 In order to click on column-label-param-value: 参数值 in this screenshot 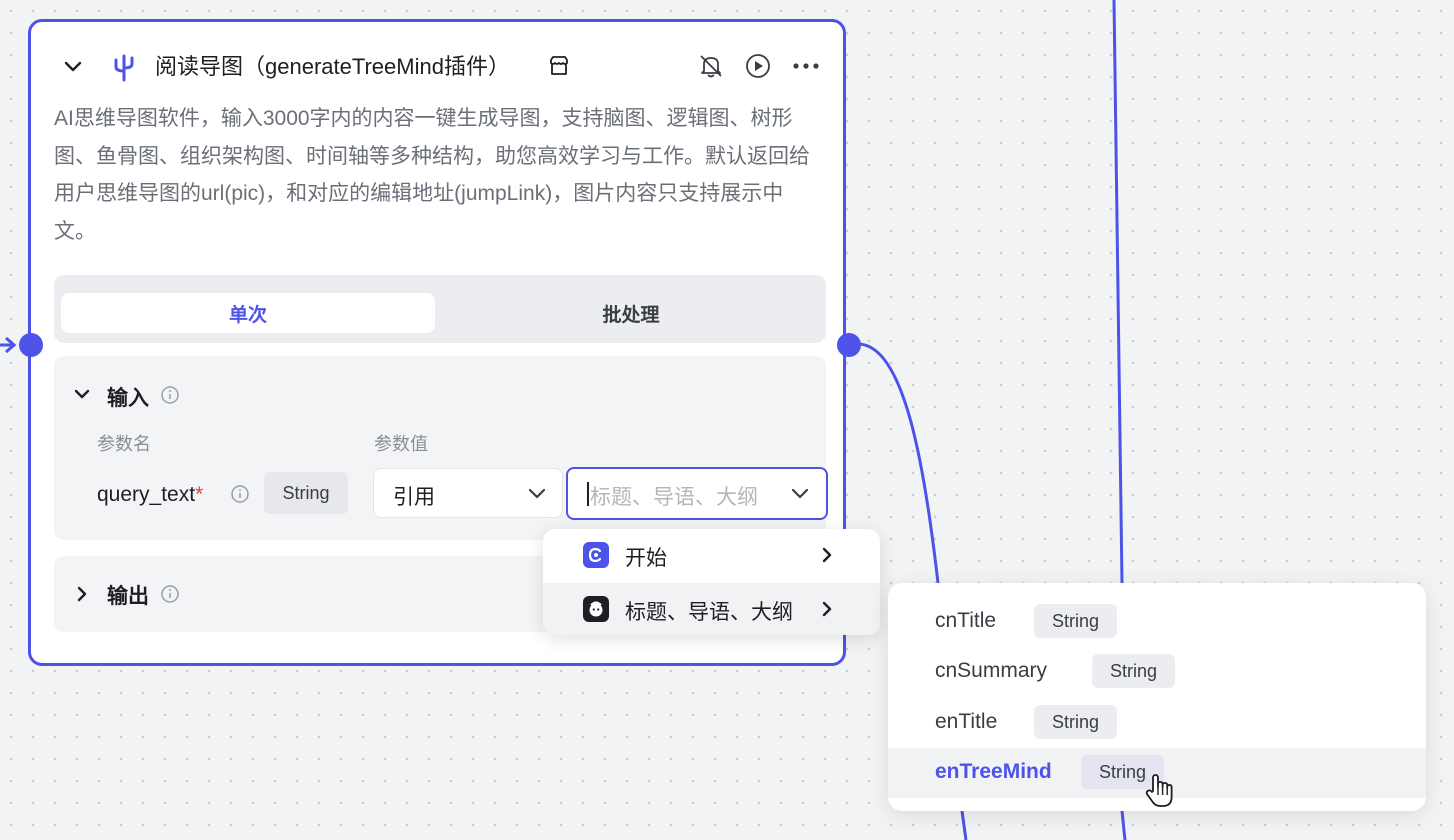, I will do `click(401, 444)`.